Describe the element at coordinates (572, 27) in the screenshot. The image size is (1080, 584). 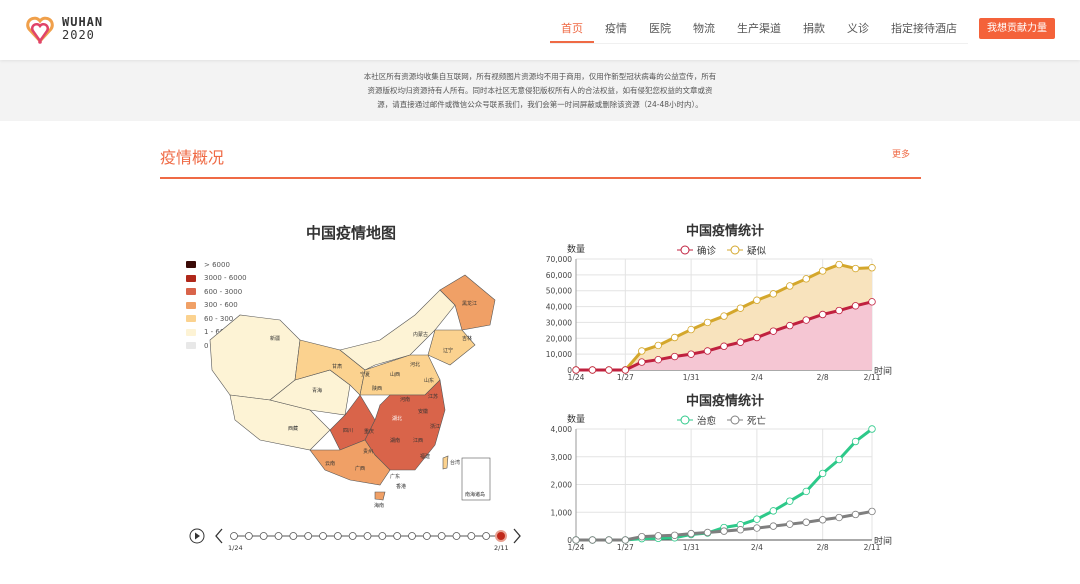
I see `nav-home: 首页` at that location.